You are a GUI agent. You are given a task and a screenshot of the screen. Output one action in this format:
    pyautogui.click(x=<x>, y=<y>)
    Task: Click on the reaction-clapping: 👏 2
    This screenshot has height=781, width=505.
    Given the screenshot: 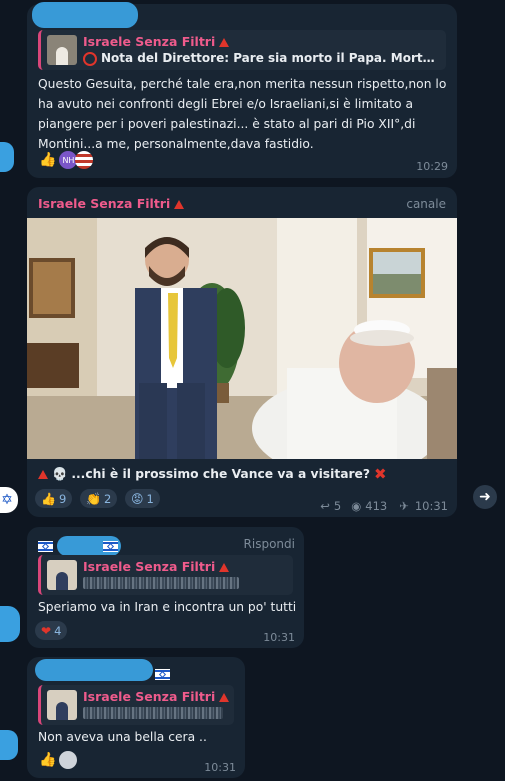 What is the action you would take?
    pyautogui.click(x=99, y=498)
    